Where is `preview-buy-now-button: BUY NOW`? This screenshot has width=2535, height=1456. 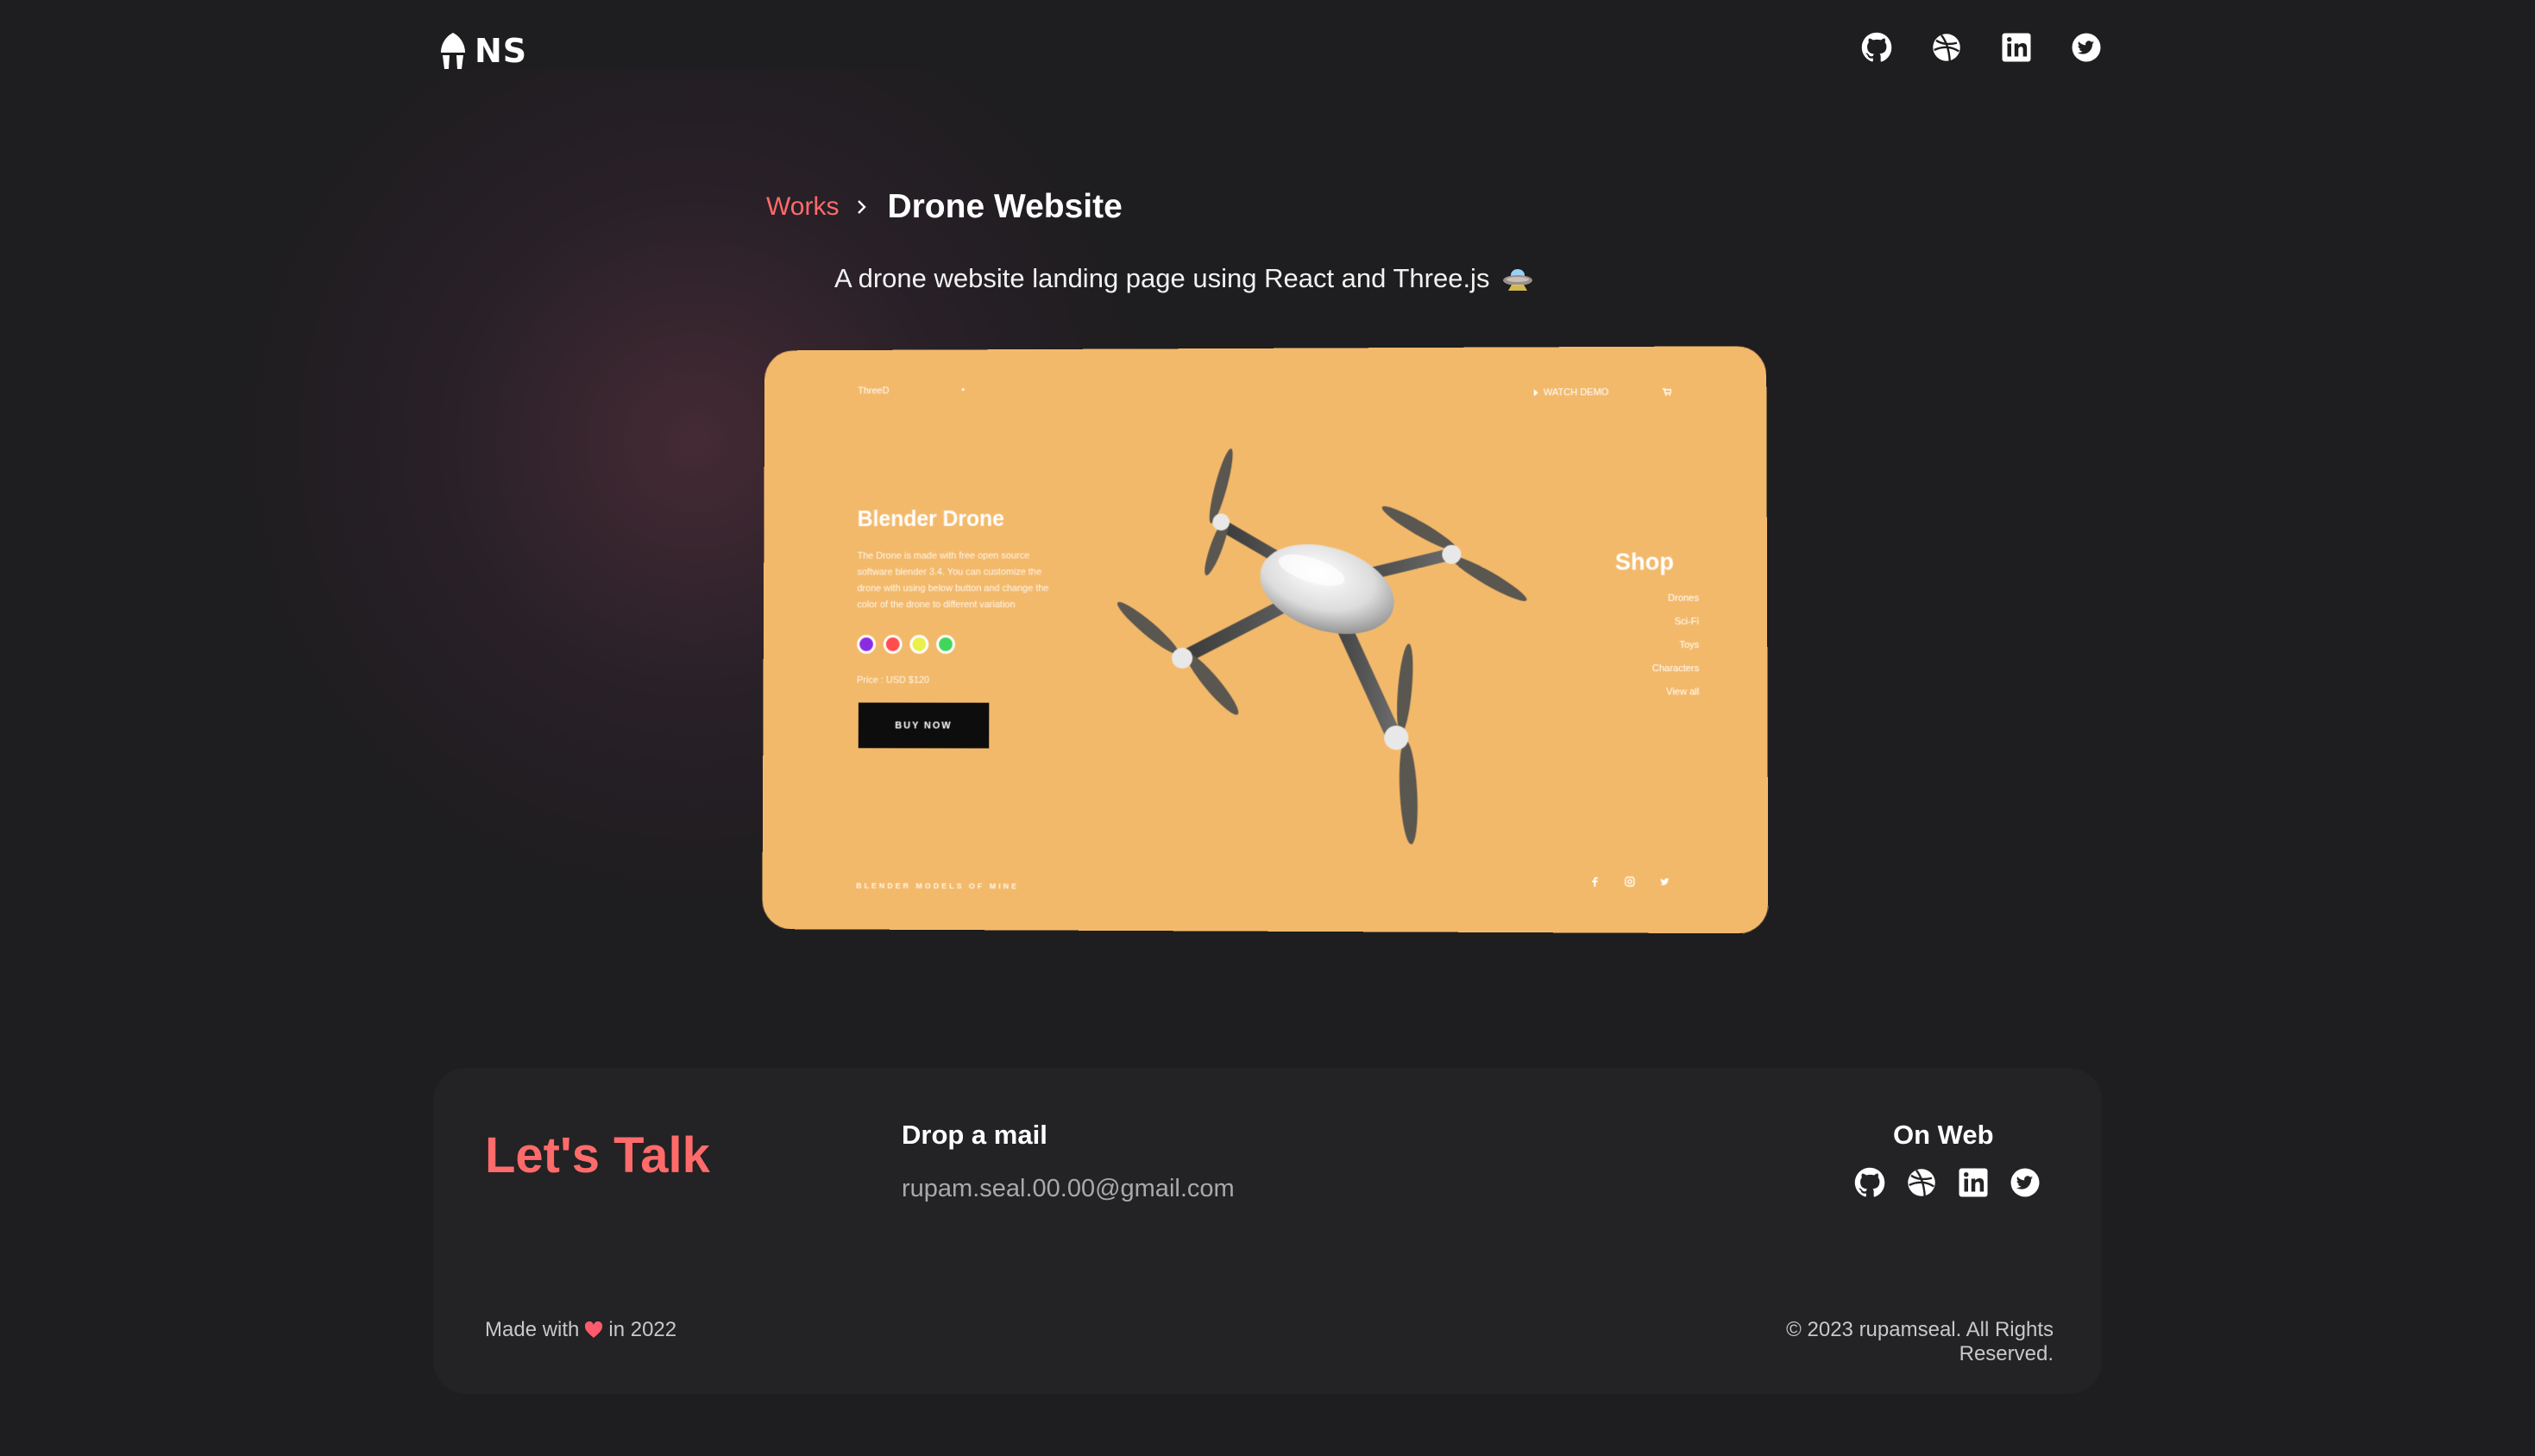
preview-buy-now-button: BUY NOW is located at coordinates (924, 726).